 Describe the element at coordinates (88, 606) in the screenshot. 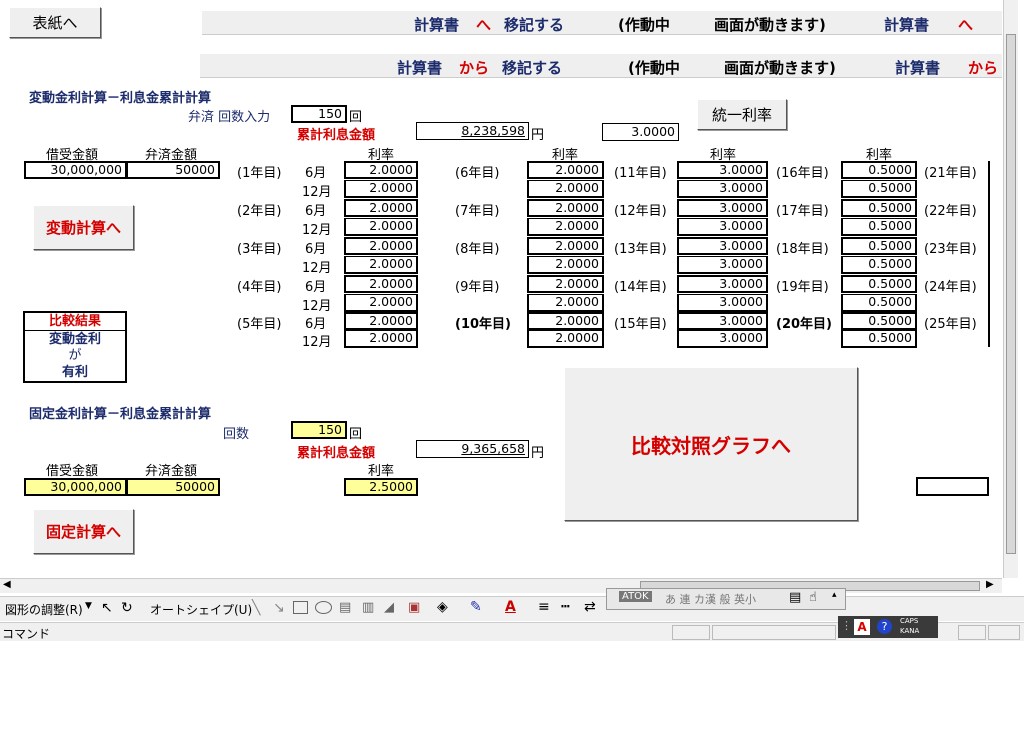

I see `draw-adjust-dropdown-icon: ▼` at that location.